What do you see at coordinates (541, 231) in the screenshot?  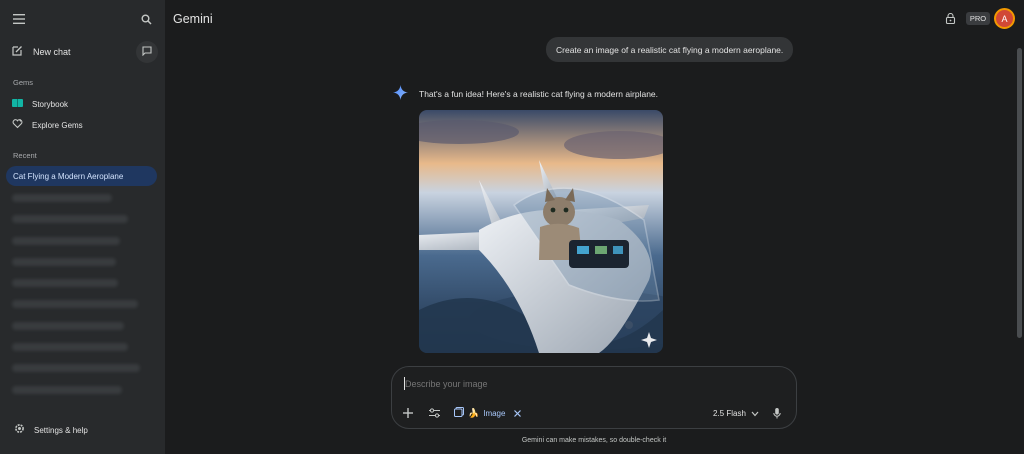 I see `generated-image` at bounding box center [541, 231].